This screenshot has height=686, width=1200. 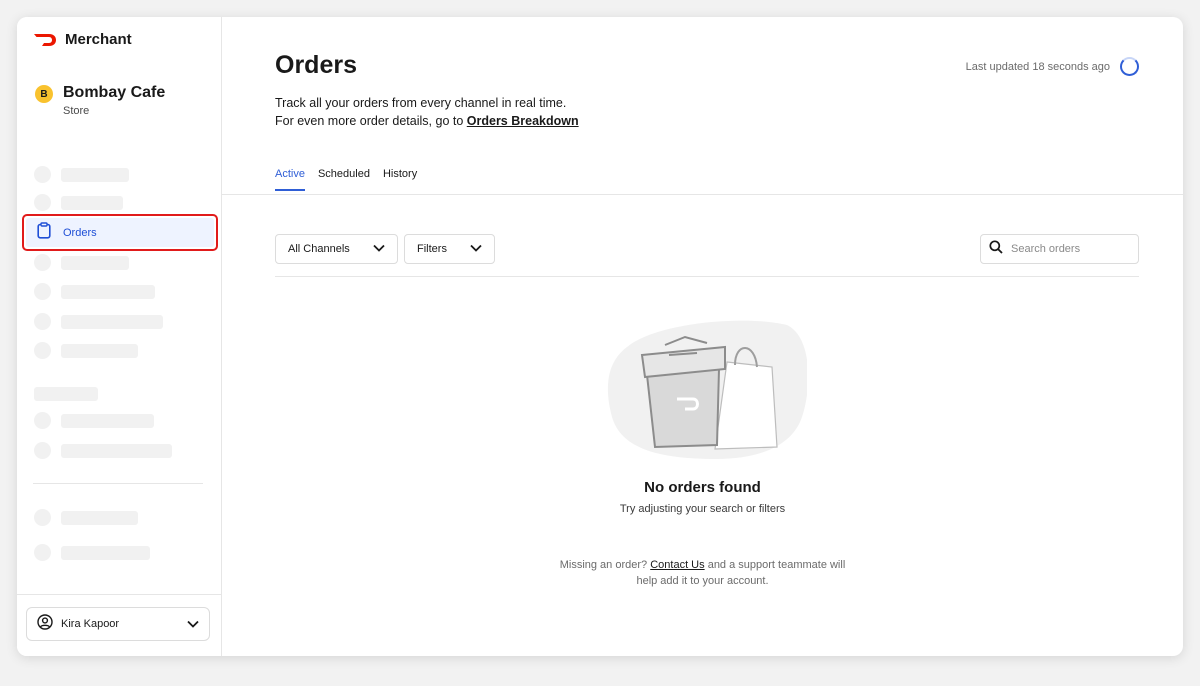 I want to click on tab-history: History, so click(x=400, y=179).